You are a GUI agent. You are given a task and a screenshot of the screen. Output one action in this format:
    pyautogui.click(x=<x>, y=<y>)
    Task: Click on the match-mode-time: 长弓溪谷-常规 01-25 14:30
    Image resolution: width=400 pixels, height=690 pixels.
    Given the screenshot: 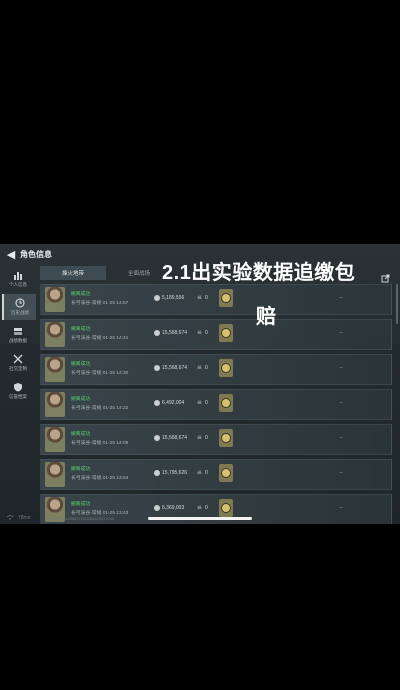 What is the action you would take?
    pyautogui.click(x=100, y=373)
    